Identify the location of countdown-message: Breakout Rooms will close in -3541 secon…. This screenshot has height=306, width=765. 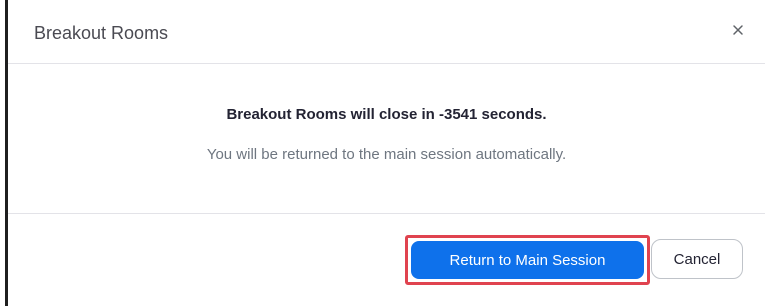
(386, 114).